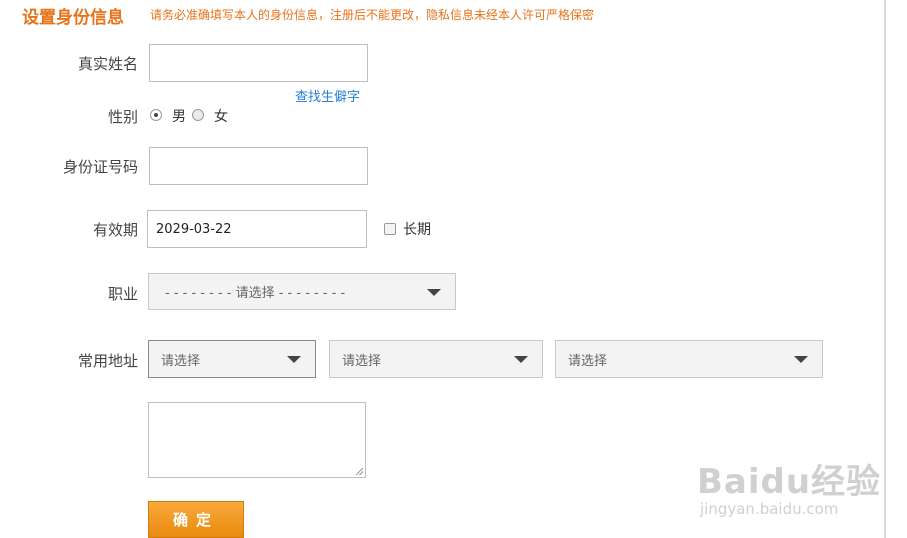  I want to click on district-select-value: 请选择, so click(588, 361).